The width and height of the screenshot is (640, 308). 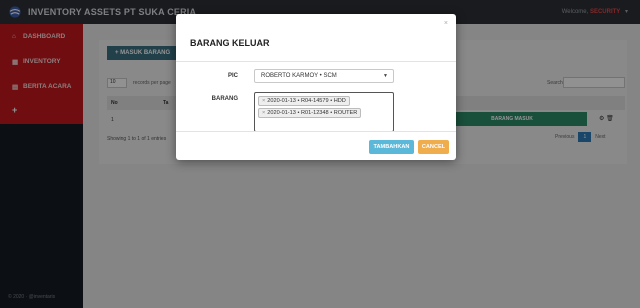 I want to click on barang-tag: × 2020-01-13 • R01-12348 • ROUTER, so click(x=310, y=113).